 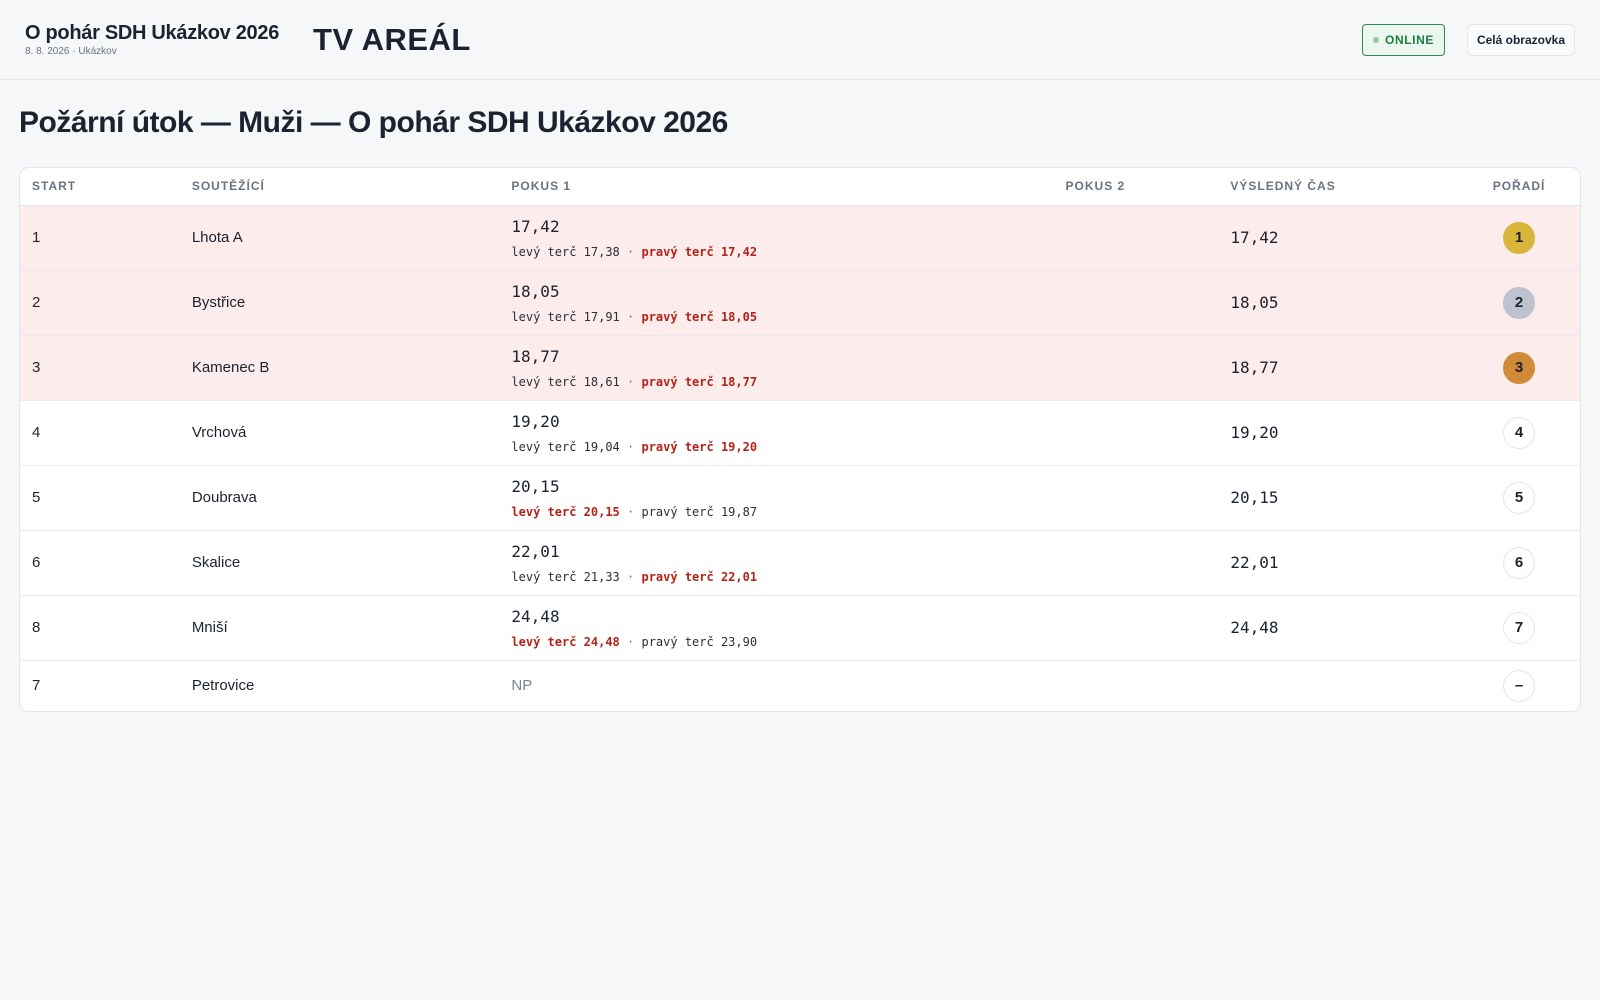 What do you see at coordinates (1338, 433) in the screenshot?
I see `final-time: 19,20` at bounding box center [1338, 433].